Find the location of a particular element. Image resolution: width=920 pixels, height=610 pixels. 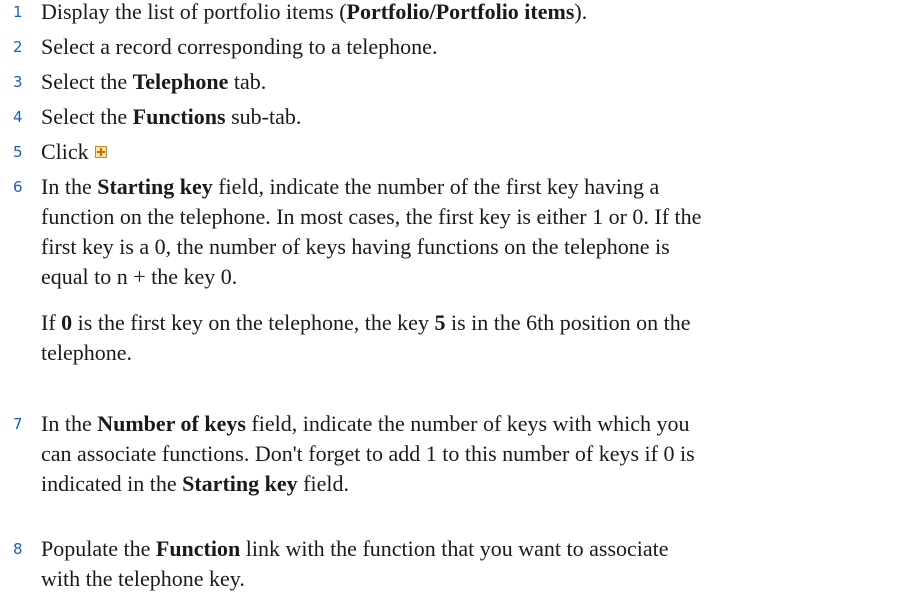

step-number: 4 is located at coordinates (18, 117).